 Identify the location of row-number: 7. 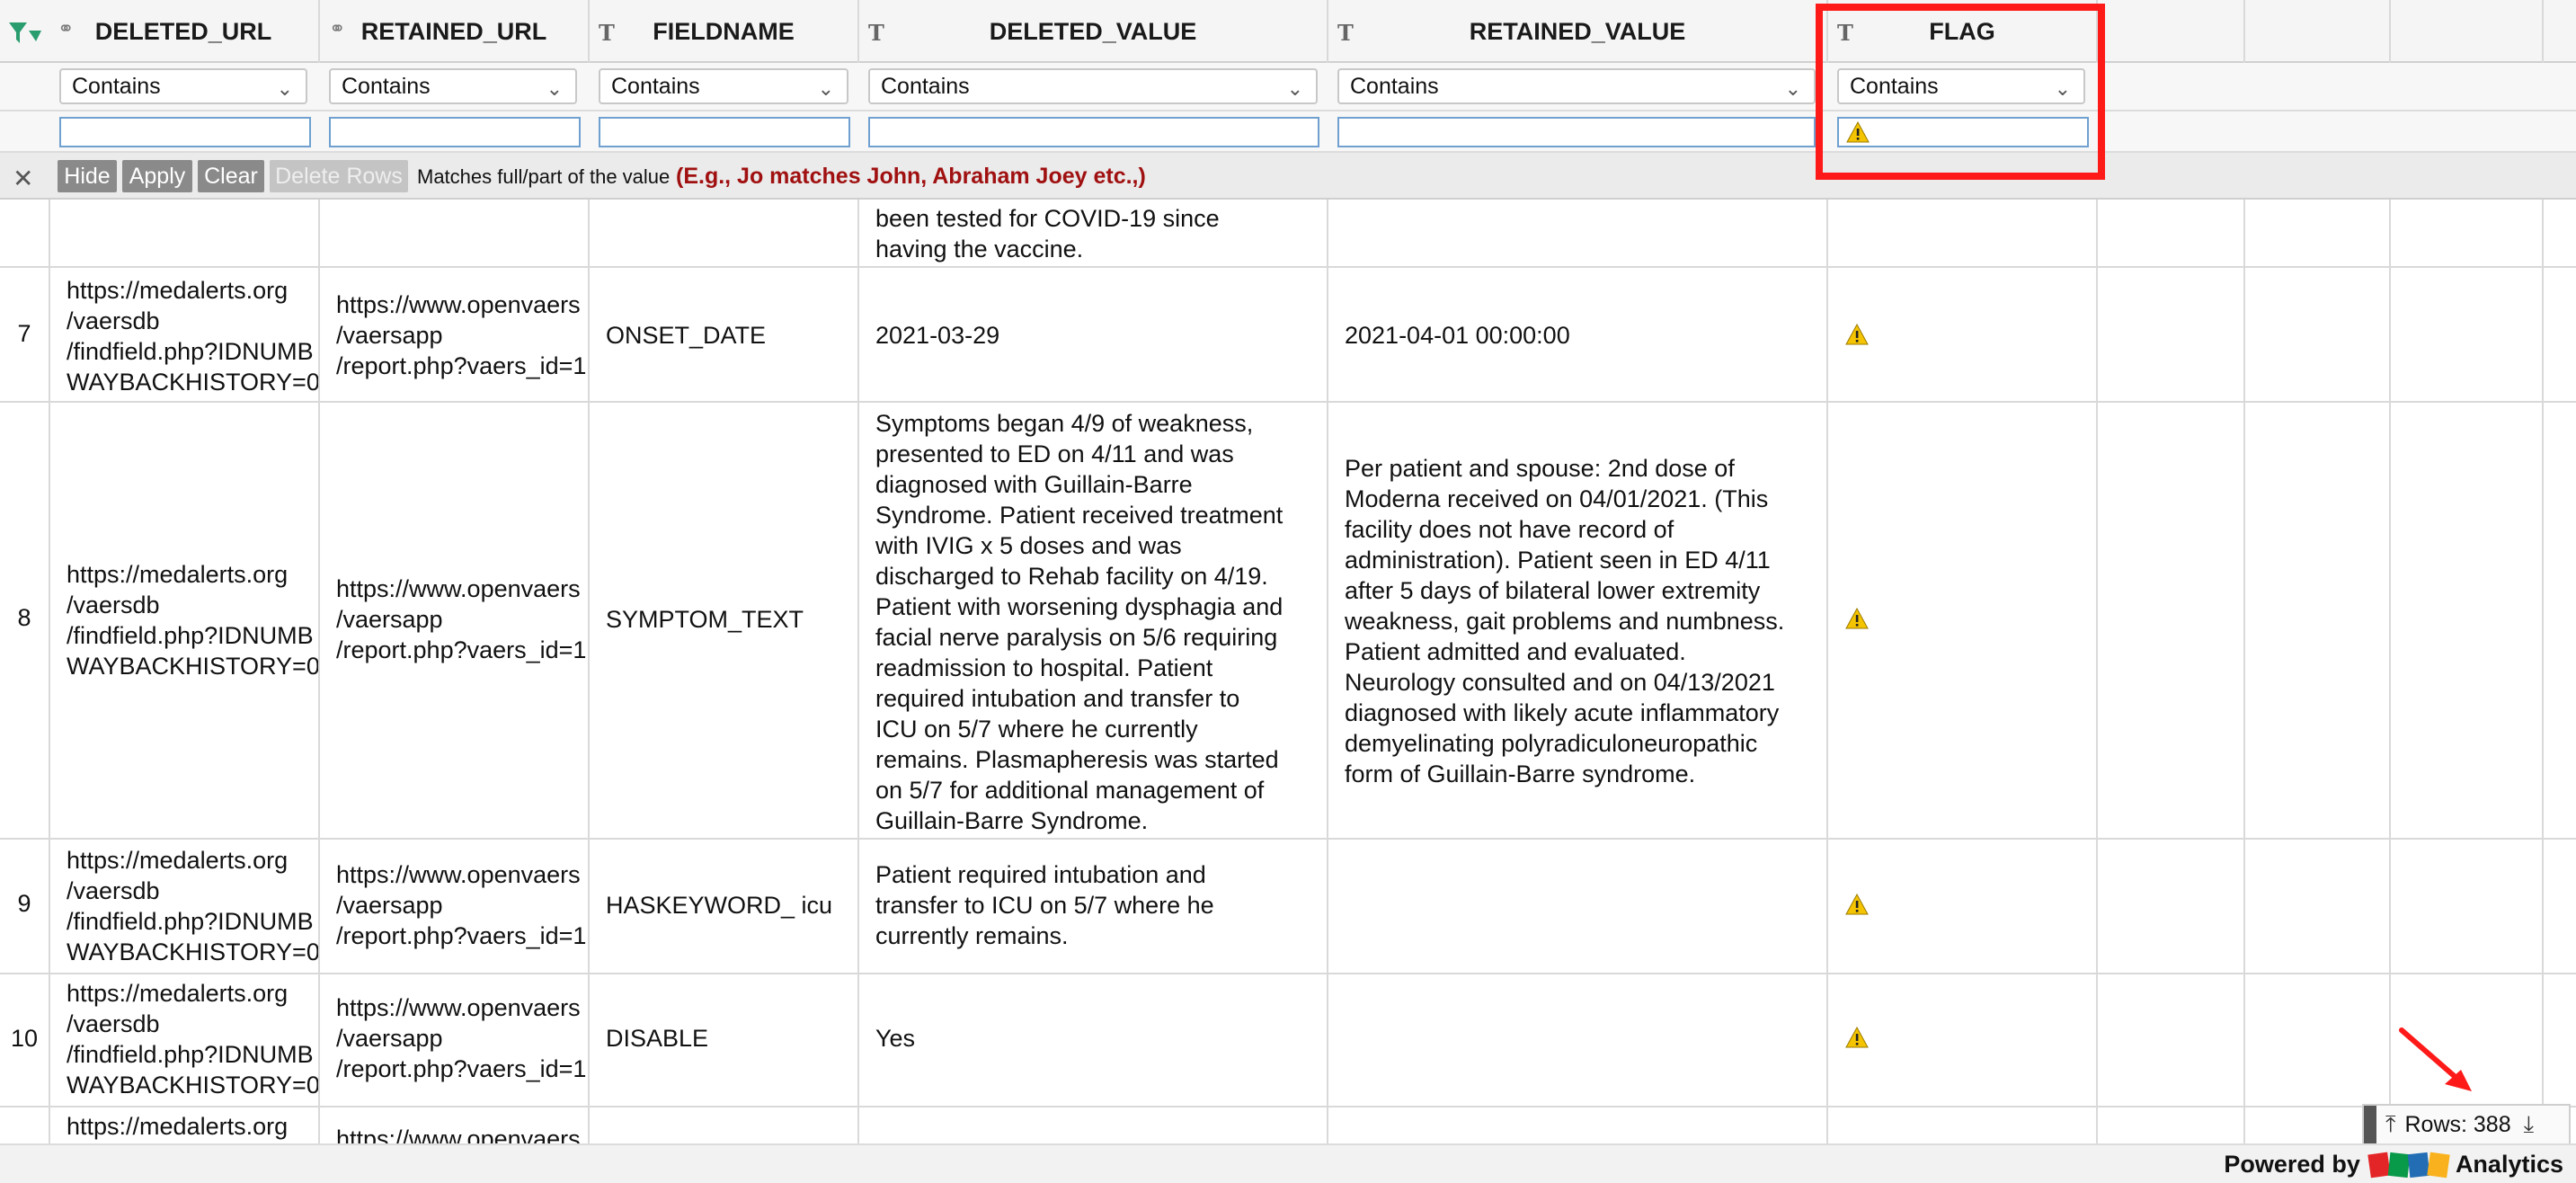
(24, 333).